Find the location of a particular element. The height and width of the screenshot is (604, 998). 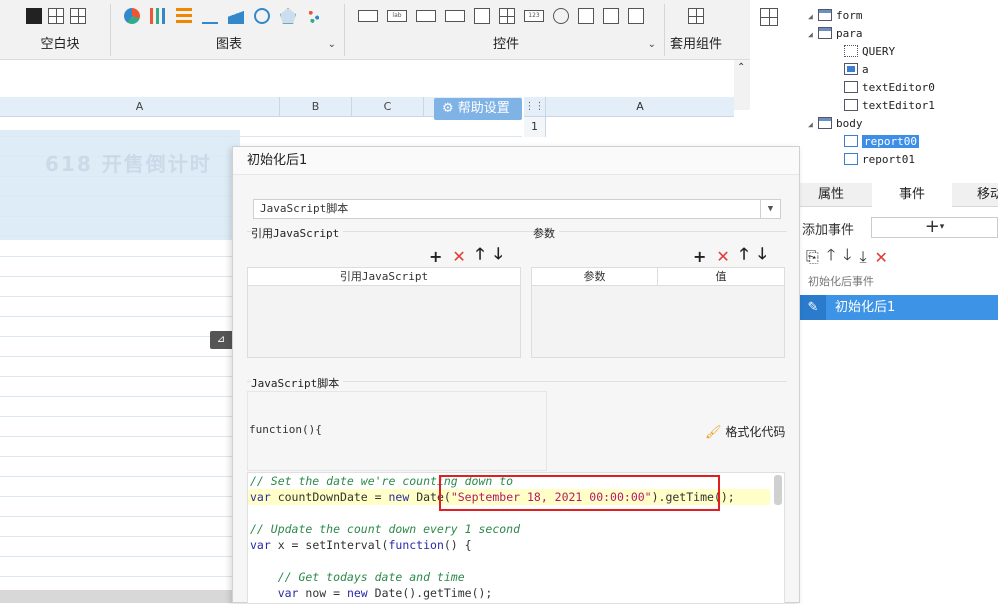

ribbon-group-chart: 图表 ⌄ is located at coordinates (229, 30).